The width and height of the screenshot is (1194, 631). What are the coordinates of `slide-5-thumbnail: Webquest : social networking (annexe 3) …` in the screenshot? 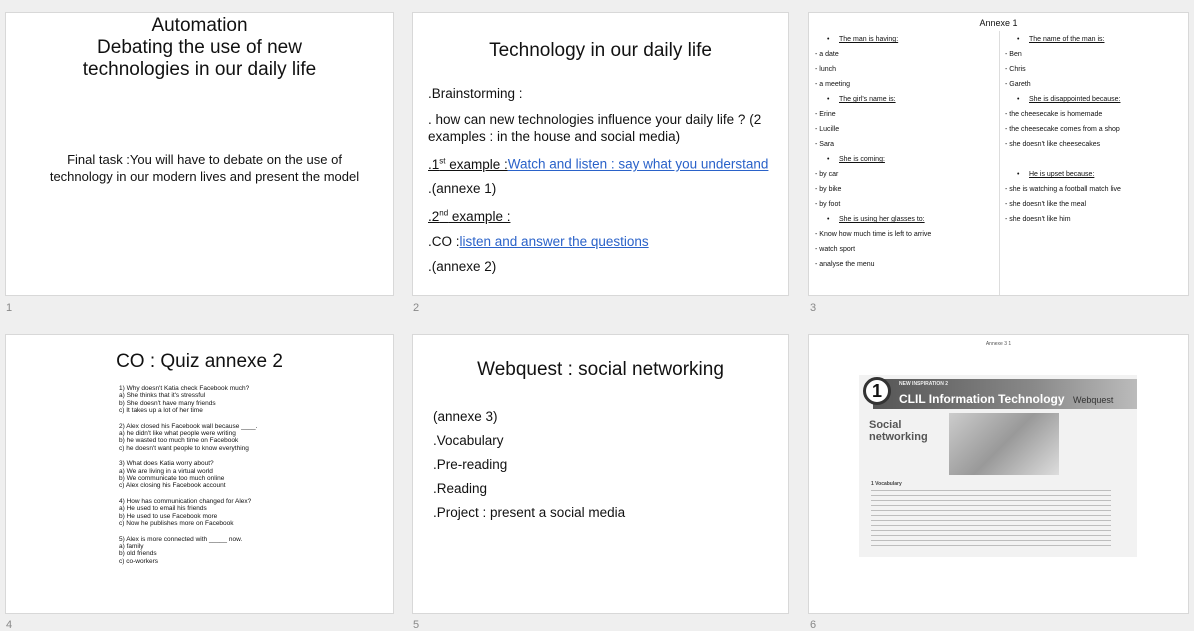 It's located at (600, 474).